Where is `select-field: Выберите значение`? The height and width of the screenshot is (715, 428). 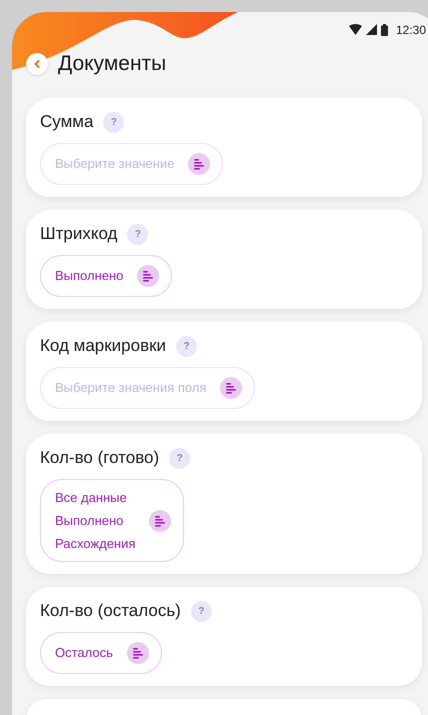 select-field: Выберите значение is located at coordinates (132, 164).